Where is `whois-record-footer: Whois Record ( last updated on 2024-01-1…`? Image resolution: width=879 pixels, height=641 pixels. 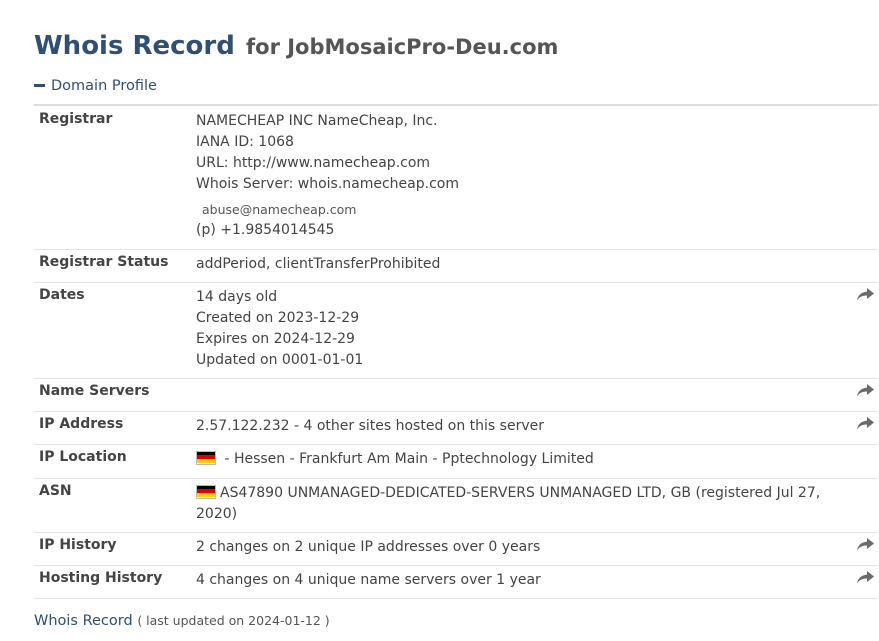 whois-record-footer: Whois Record ( last updated on 2024-01-1… is located at coordinates (182, 621).